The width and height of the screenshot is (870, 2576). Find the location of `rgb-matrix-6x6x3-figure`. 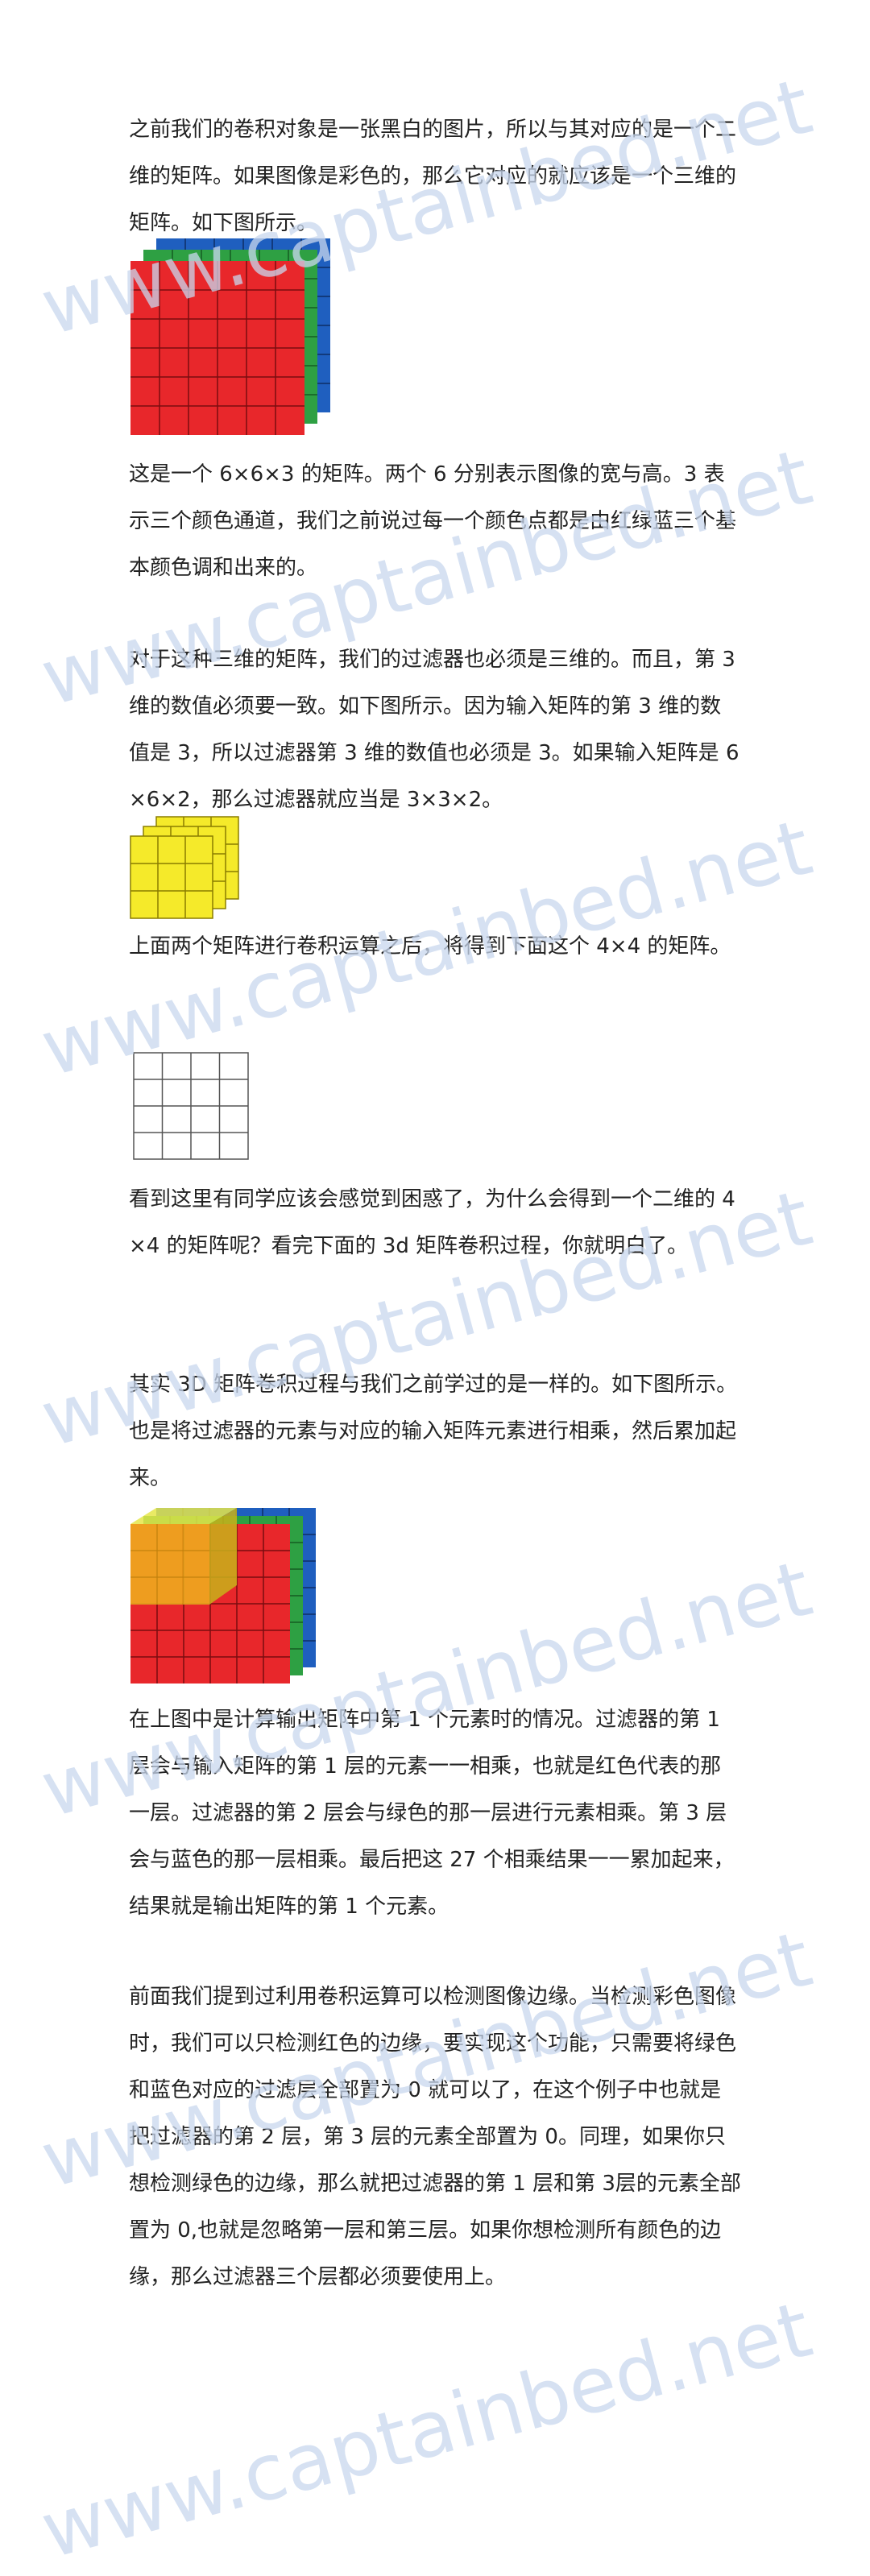

rgb-matrix-6x6x3-figure is located at coordinates (230, 336).